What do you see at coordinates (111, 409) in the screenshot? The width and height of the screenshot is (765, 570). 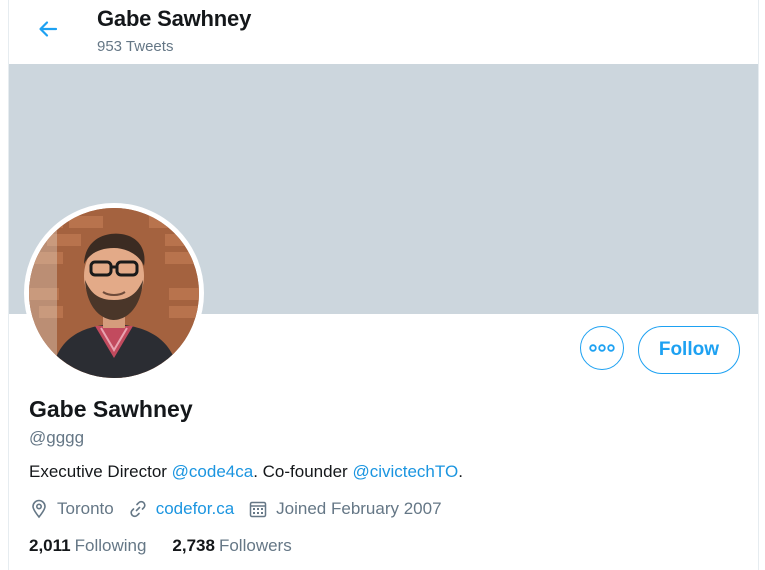 I see `profile-name: Gabe Sawhney` at bounding box center [111, 409].